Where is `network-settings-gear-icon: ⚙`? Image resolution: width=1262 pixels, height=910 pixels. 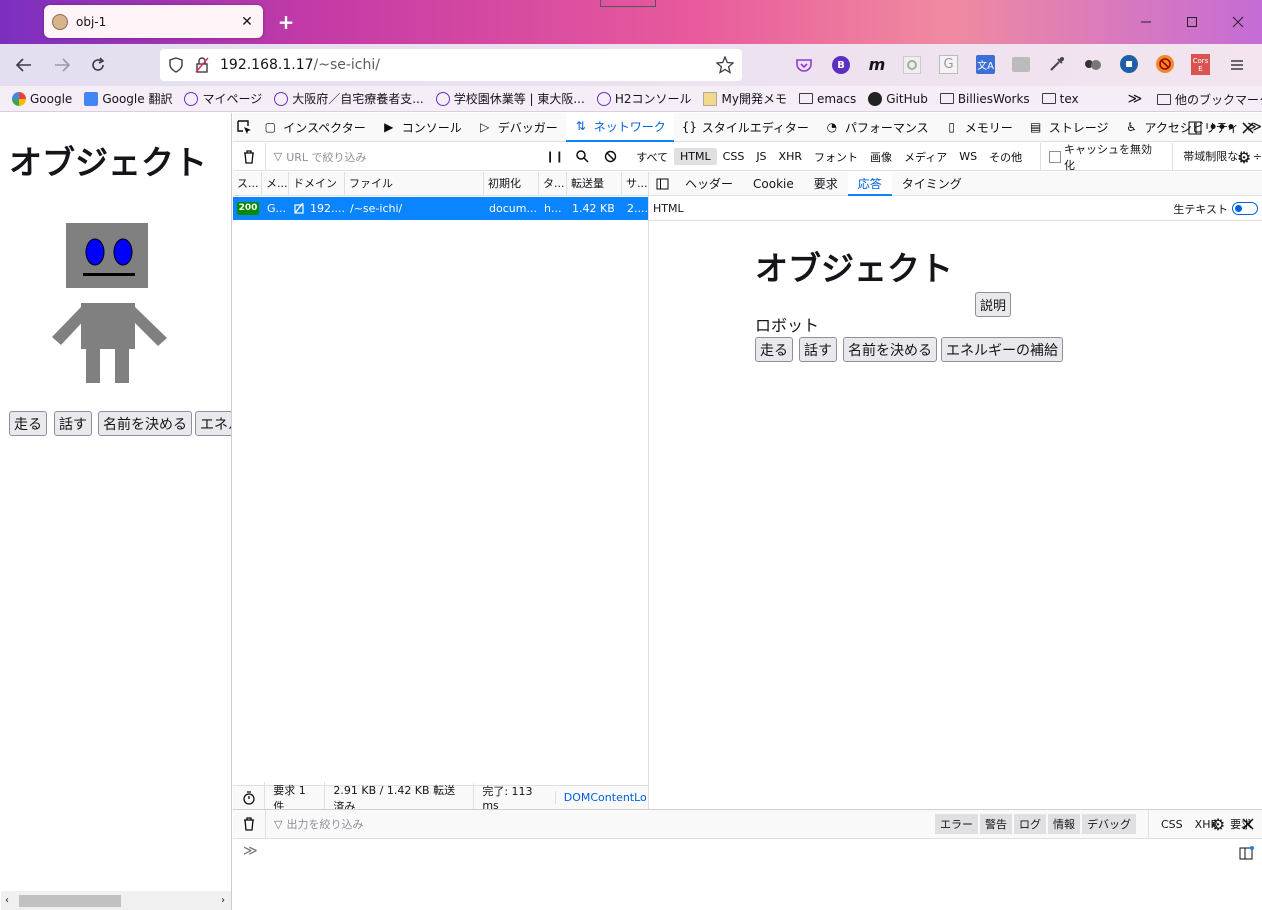
network-settings-gear-icon: ⚙ is located at coordinates (1244, 157).